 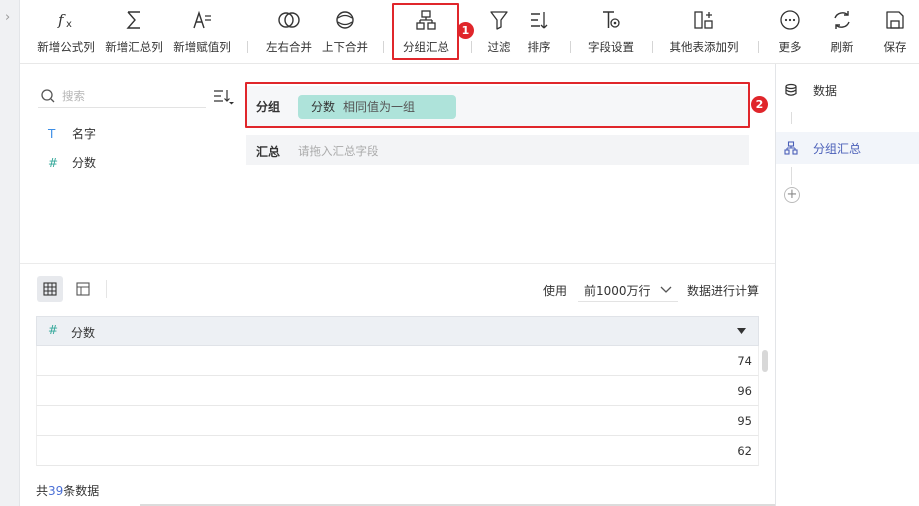 What do you see at coordinates (825, 91) in the screenshot?
I see `step-label: 数据` at bounding box center [825, 91].